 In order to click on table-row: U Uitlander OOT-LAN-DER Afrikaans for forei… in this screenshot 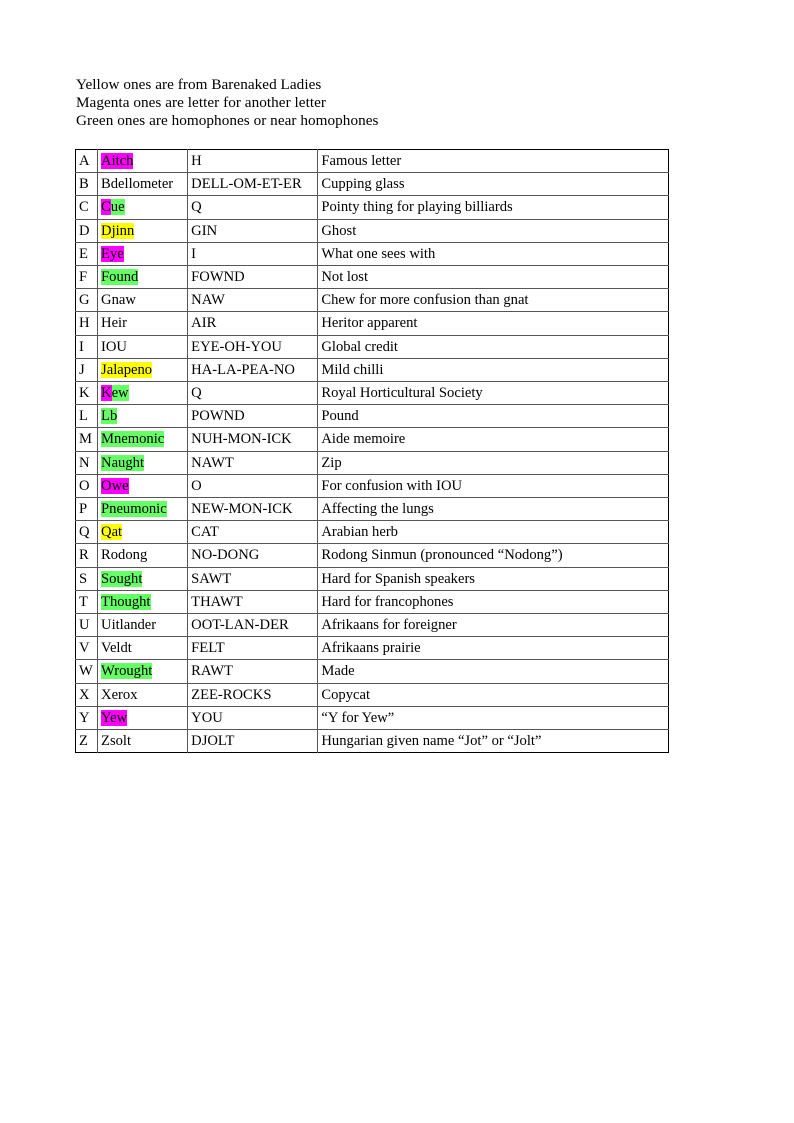, I will do `click(372, 625)`.